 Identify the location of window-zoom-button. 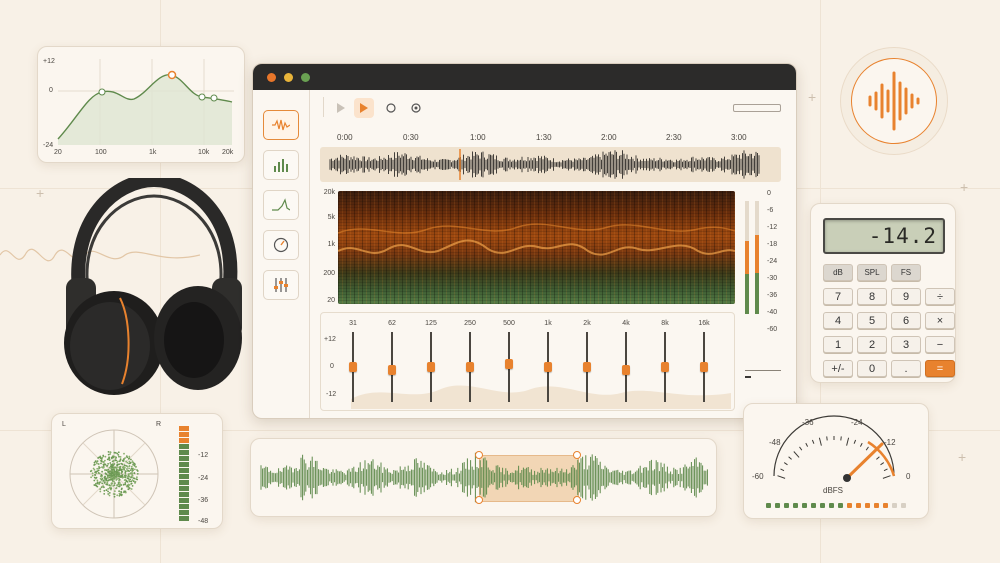
(305, 77).